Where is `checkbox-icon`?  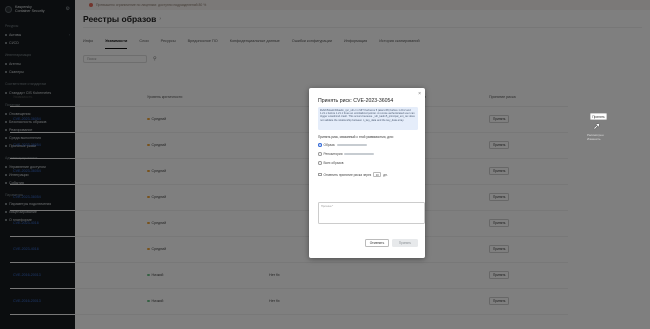 checkbox-icon is located at coordinates (320, 174).